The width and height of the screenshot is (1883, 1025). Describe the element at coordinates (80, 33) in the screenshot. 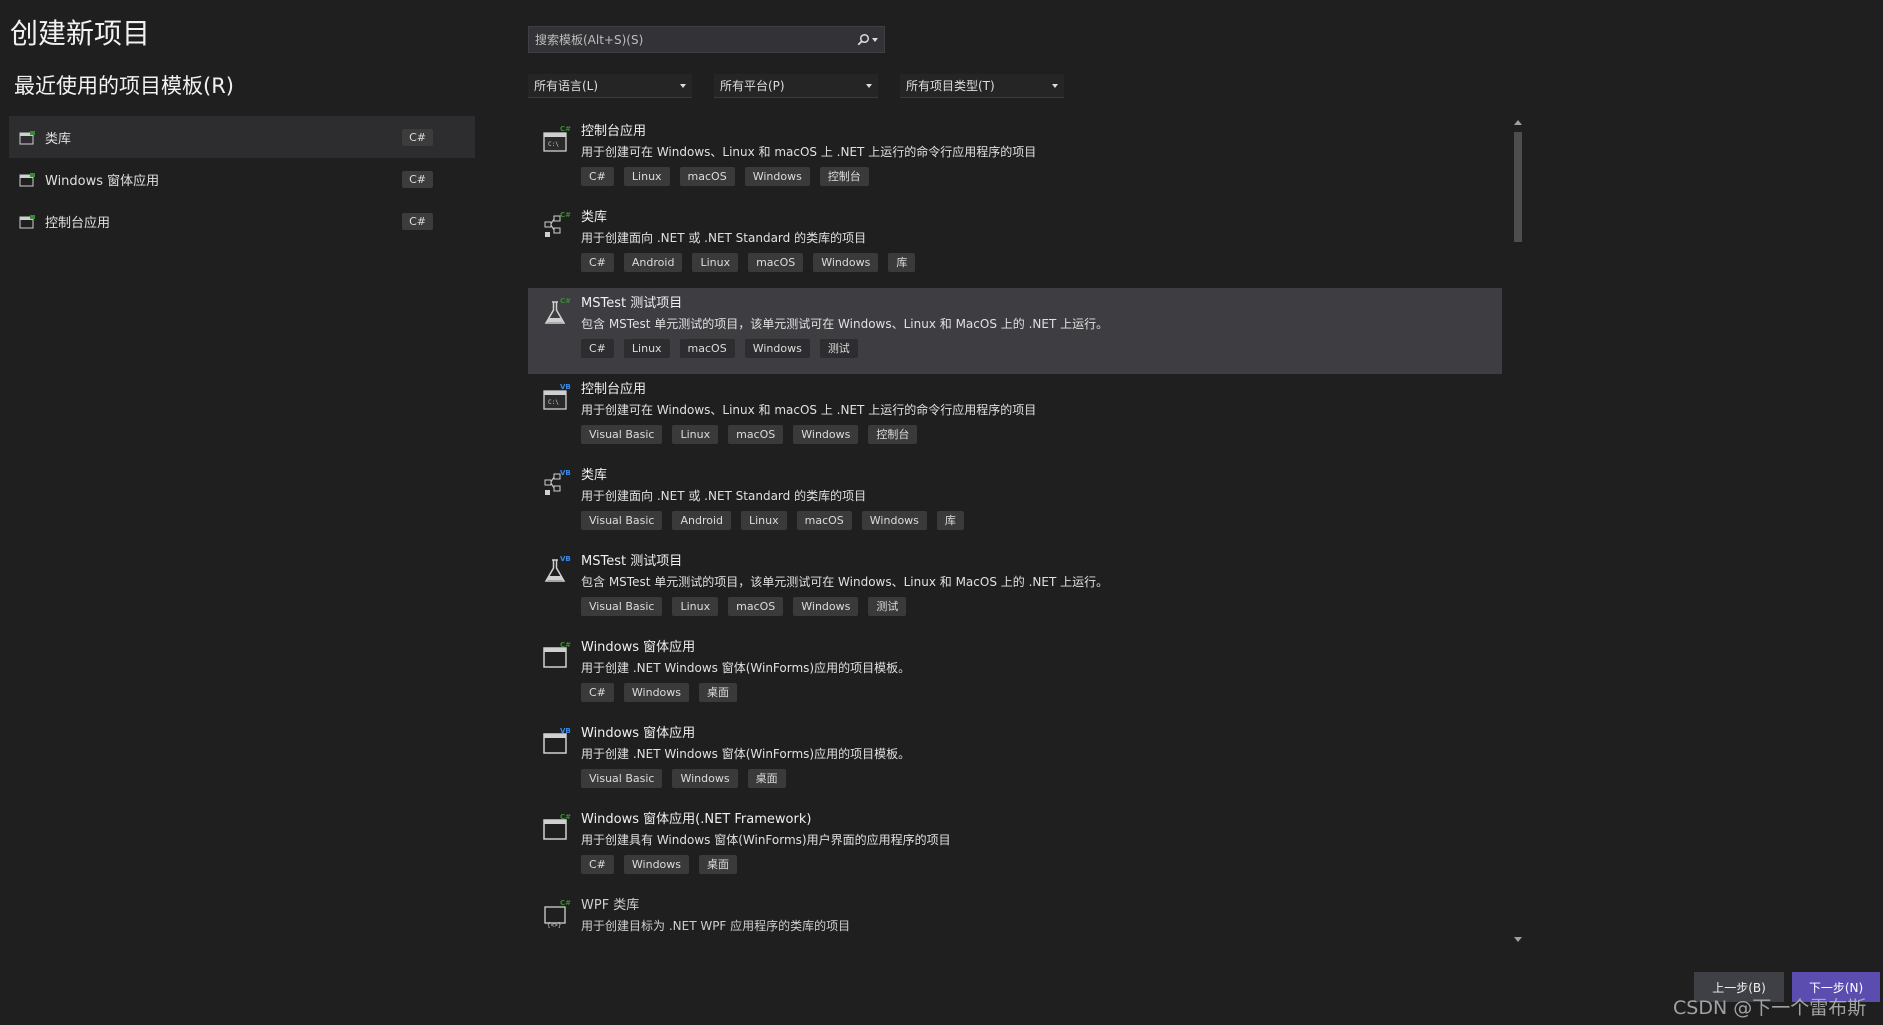

I see `page-title: 创建新项目` at that location.